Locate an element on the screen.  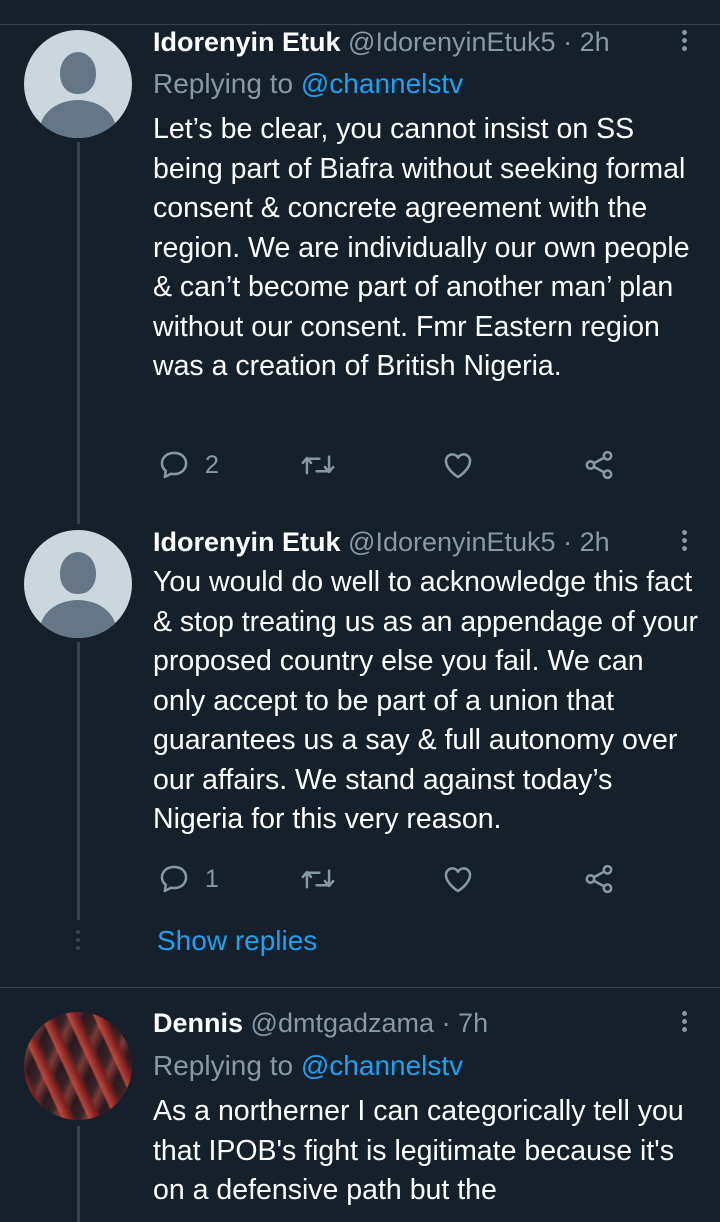
user-handle: @dmtgadzama is located at coordinates (343, 1023).